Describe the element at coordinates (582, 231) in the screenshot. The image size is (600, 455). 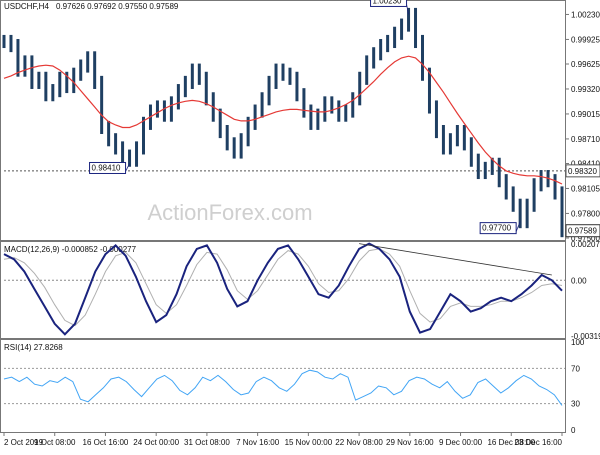
I see `current-price-label: 0.97589` at that location.